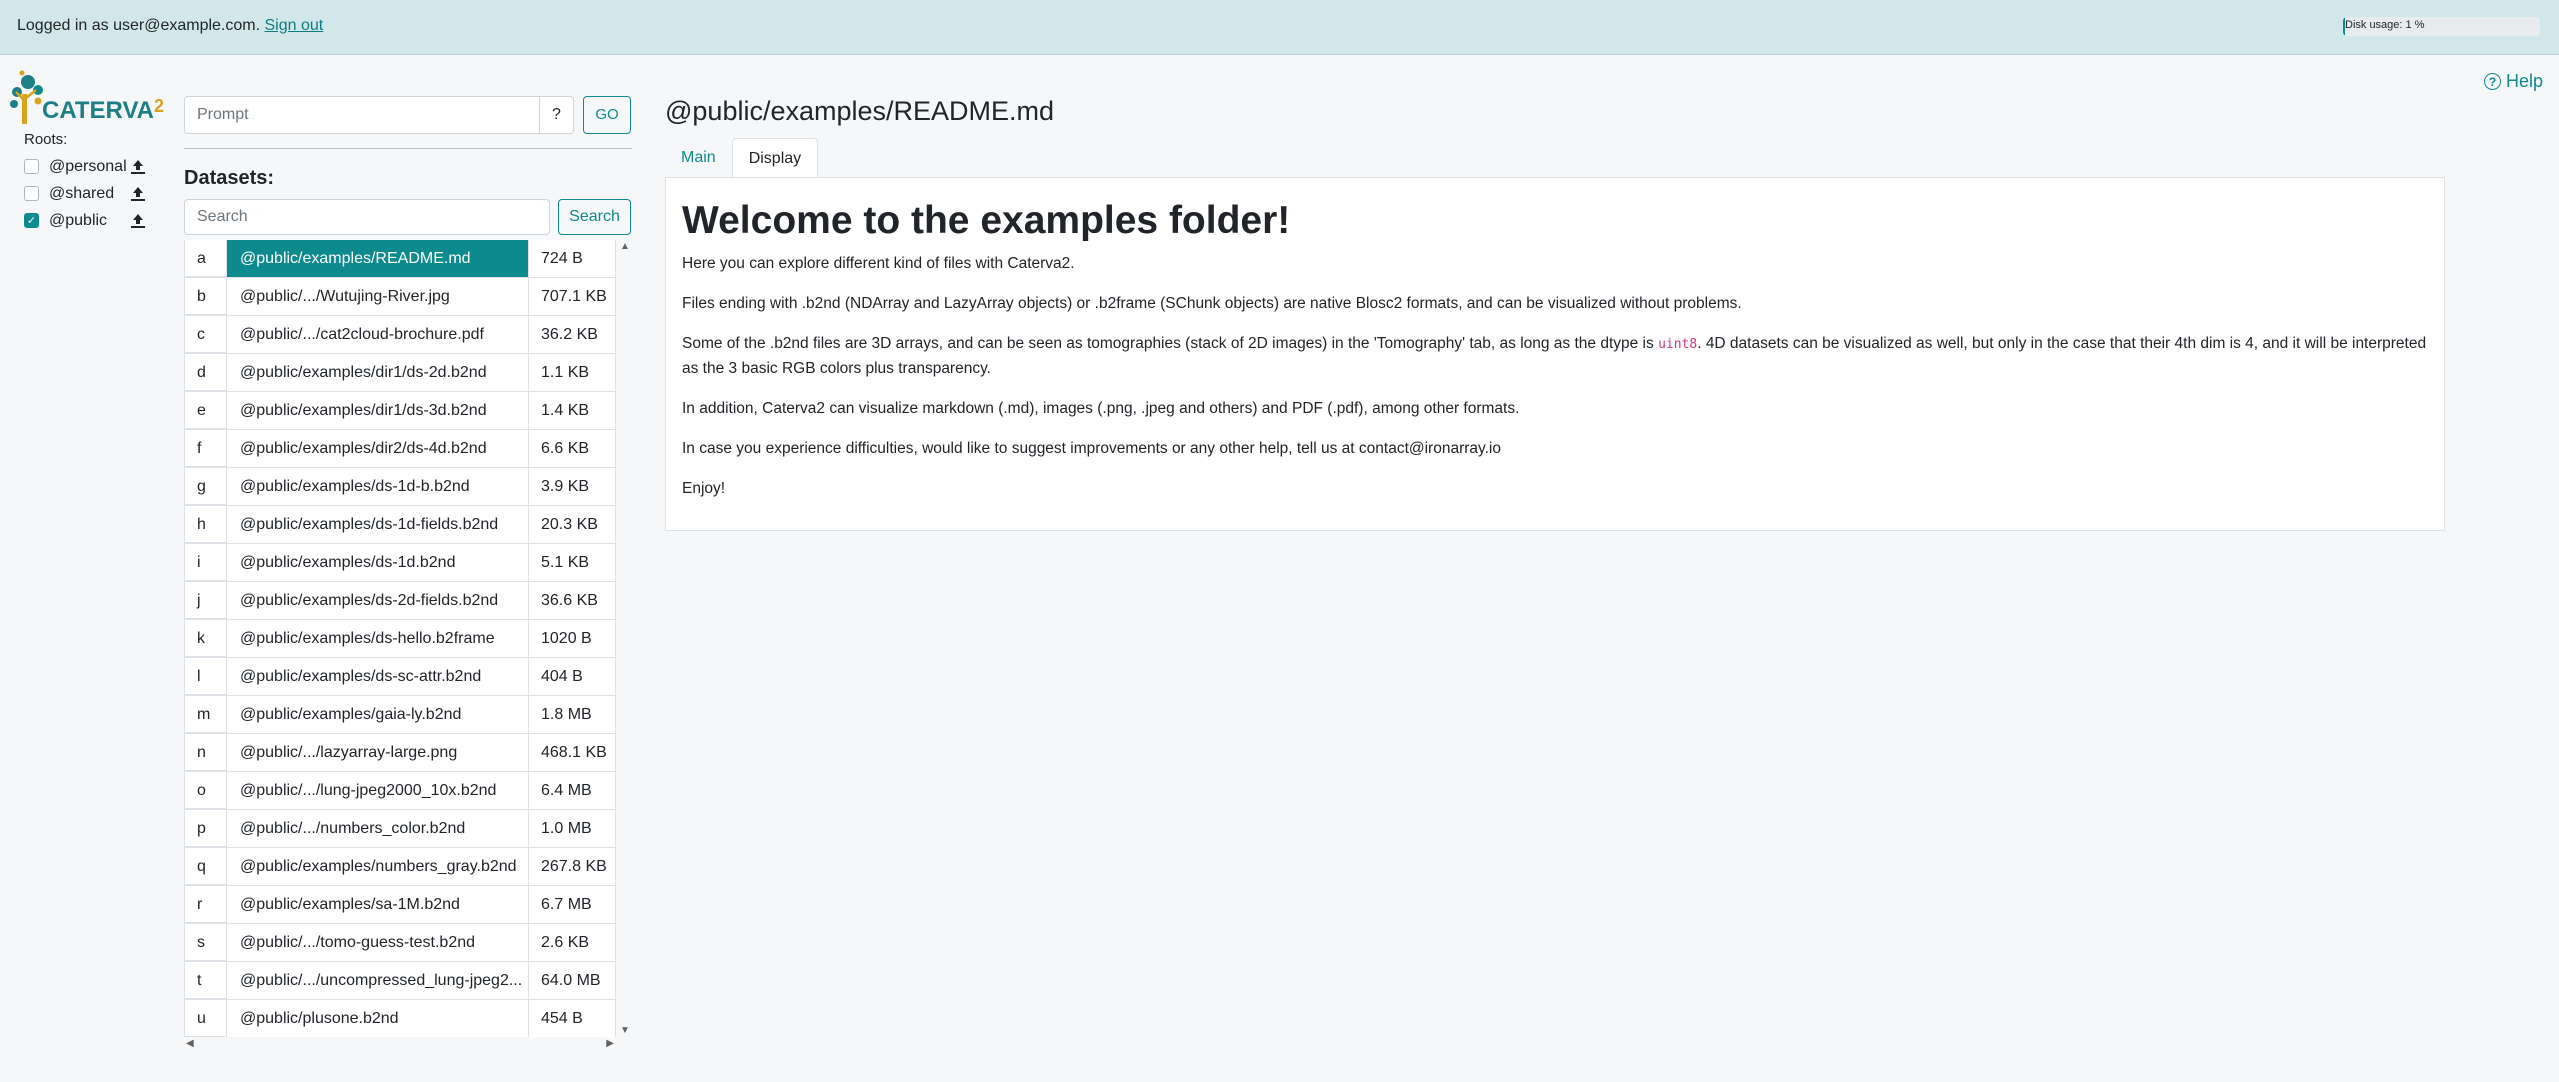 This screenshot has width=2559, height=1082. I want to click on dataset-name: @public/.../lung-jpeg2000_10x.b2nd, so click(378, 790).